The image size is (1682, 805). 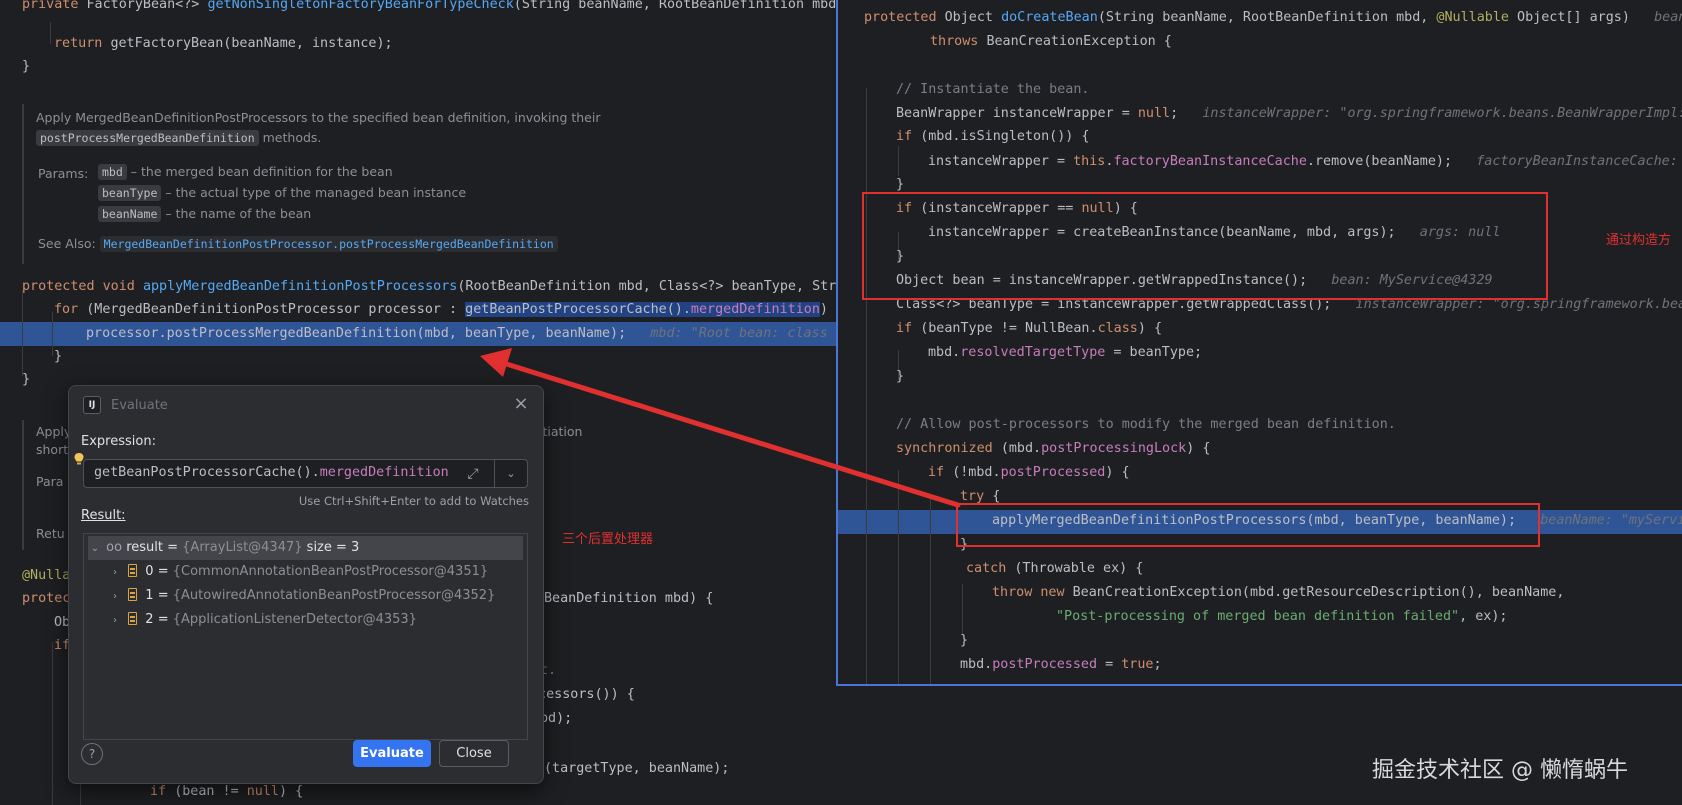 What do you see at coordinates (474, 753) in the screenshot?
I see `close-button: Close` at bounding box center [474, 753].